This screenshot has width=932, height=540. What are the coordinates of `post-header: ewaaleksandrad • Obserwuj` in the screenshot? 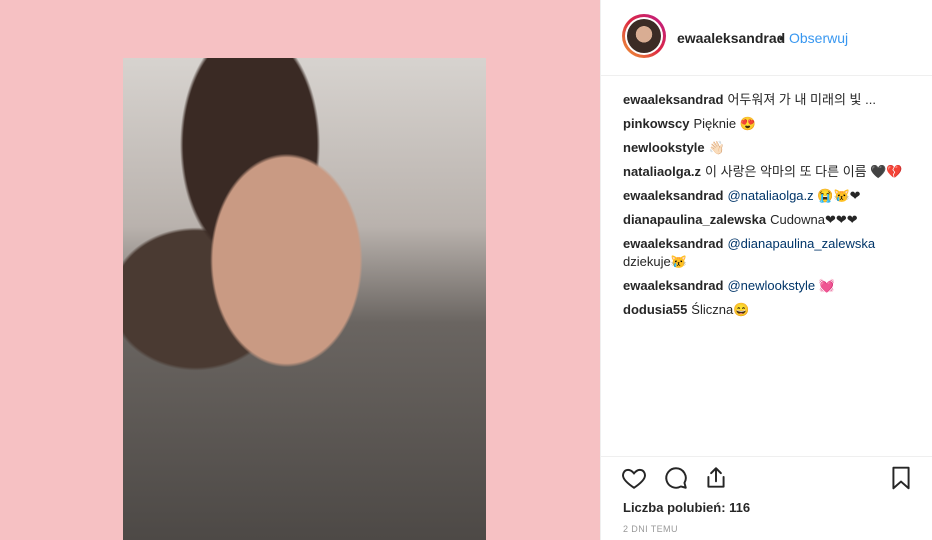 It's located at (766, 38).